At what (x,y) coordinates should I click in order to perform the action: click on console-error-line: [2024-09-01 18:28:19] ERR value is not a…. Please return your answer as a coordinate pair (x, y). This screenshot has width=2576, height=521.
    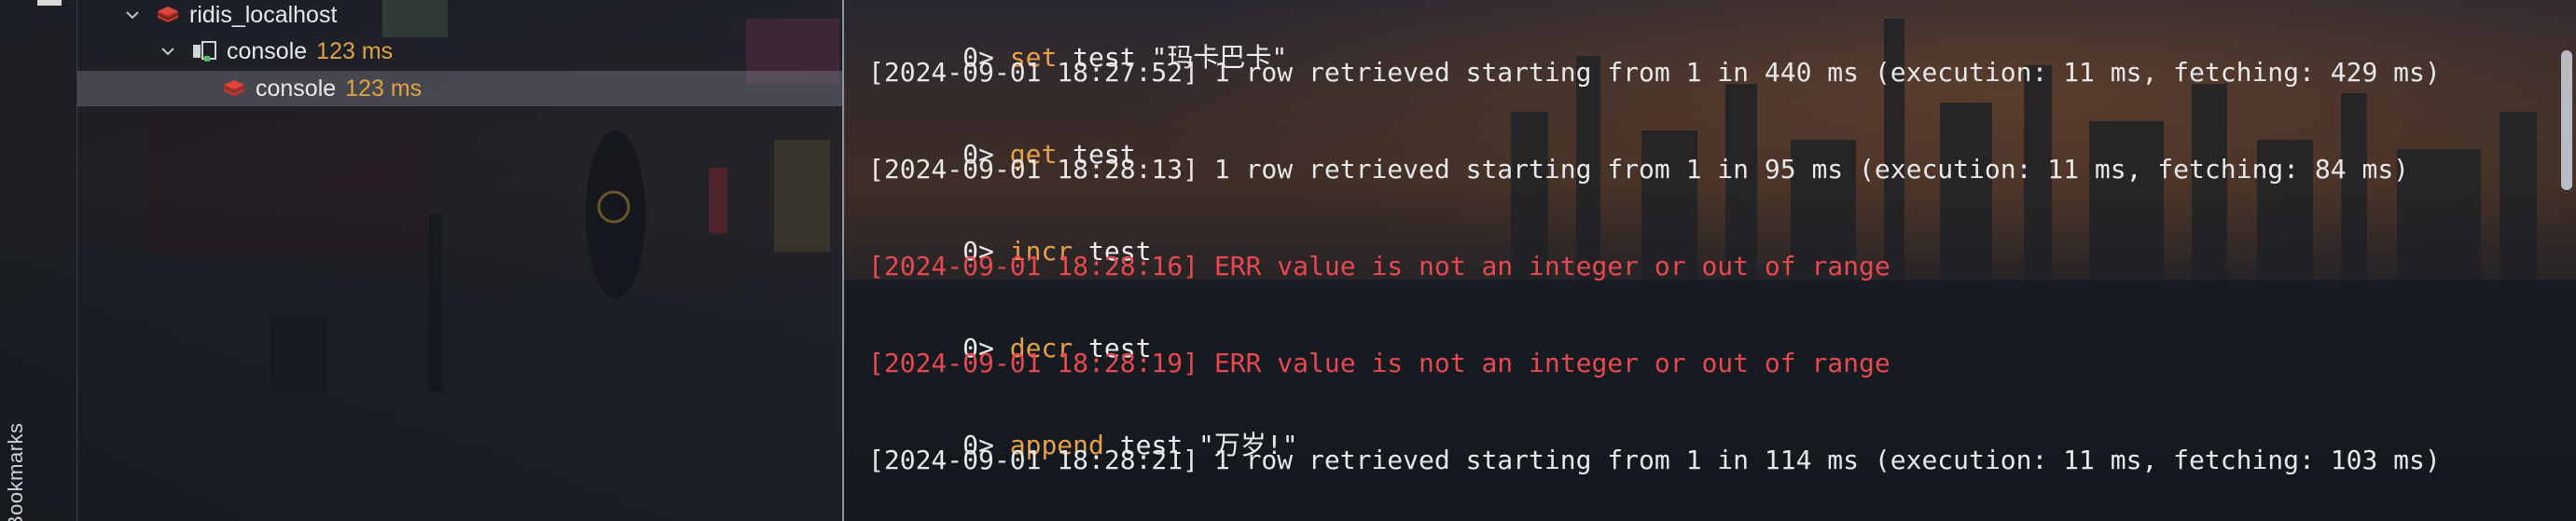
    Looking at the image, I should click on (1379, 363).